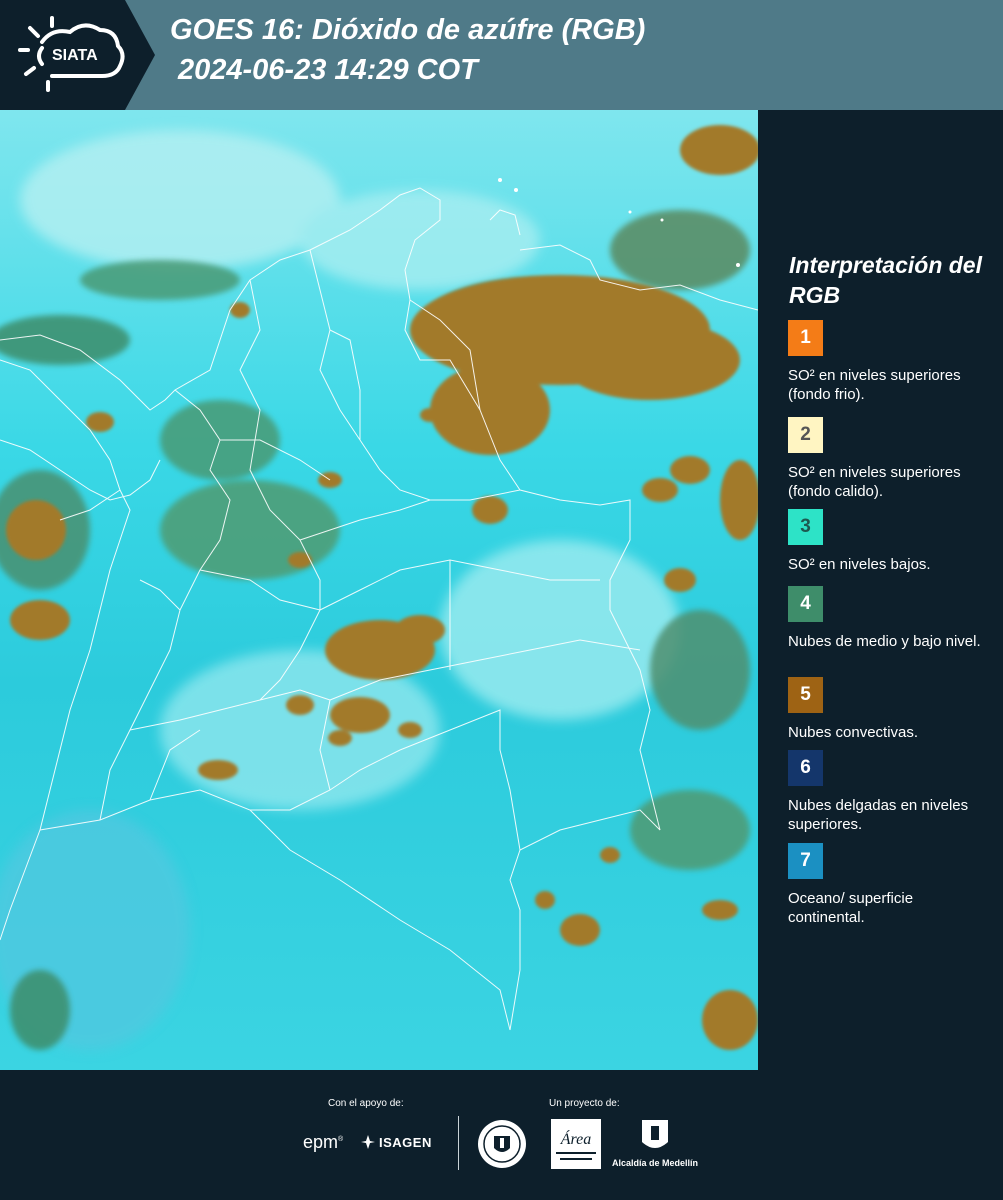 The image size is (1003, 1200). What do you see at coordinates (888, 709) in the screenshot?
I see `legend-item-5: 5 Nubes convectivas.` at bounding box center [888, 709].